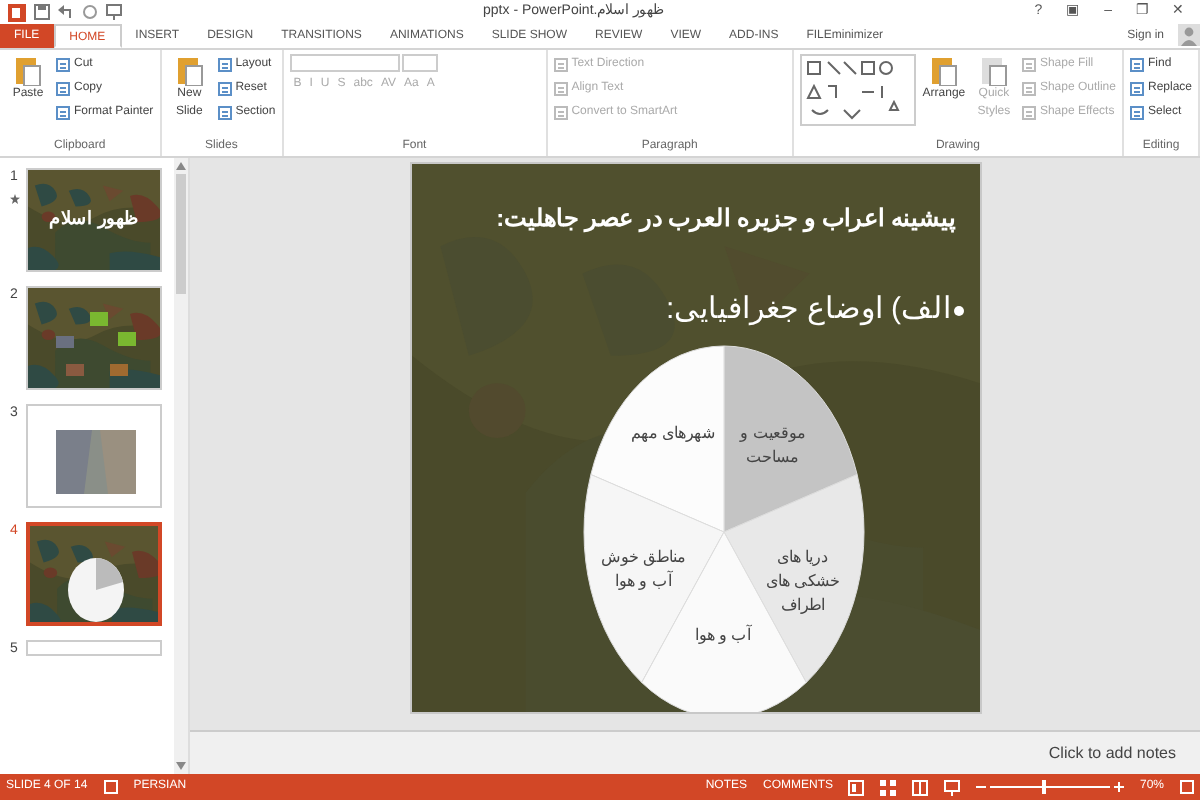  Describe the element at coordinates (181, 234) in the screenshot. I see `scrollbar-thumb` at that location.